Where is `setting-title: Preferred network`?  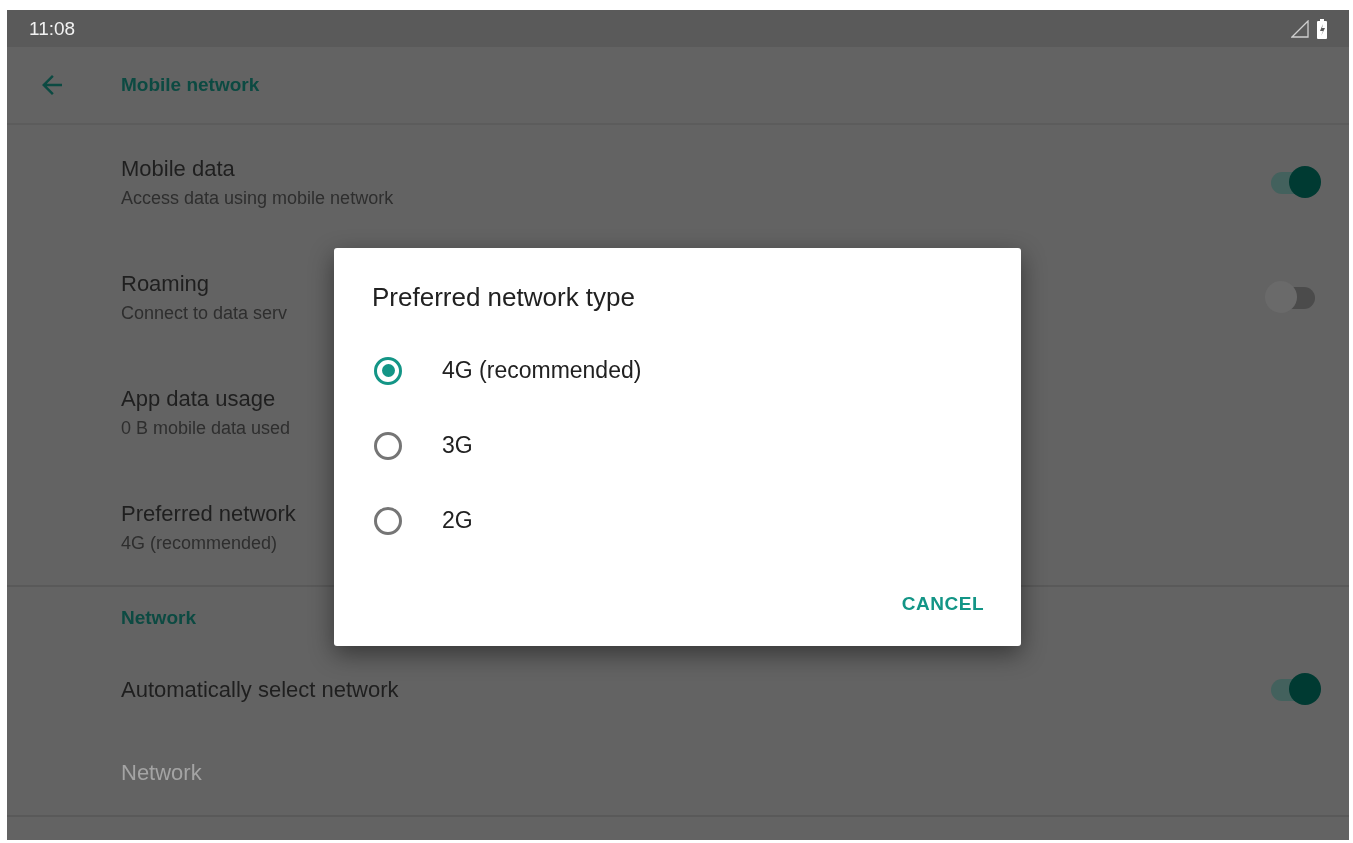 setting-title: Preferred network is located at coordinates (208, 514).